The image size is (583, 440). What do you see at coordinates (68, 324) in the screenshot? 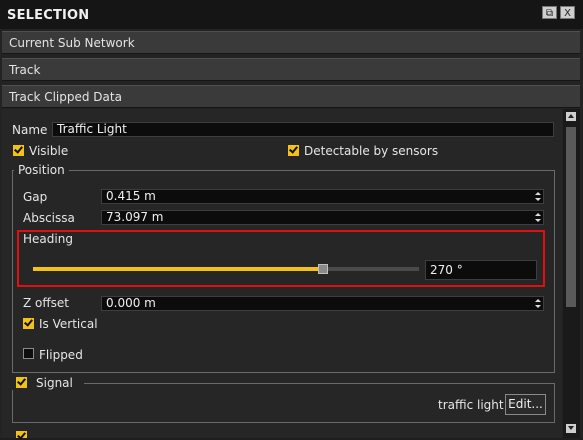
I see `is-vertical-label: Is Vertical` at bounding box center [68, 324].